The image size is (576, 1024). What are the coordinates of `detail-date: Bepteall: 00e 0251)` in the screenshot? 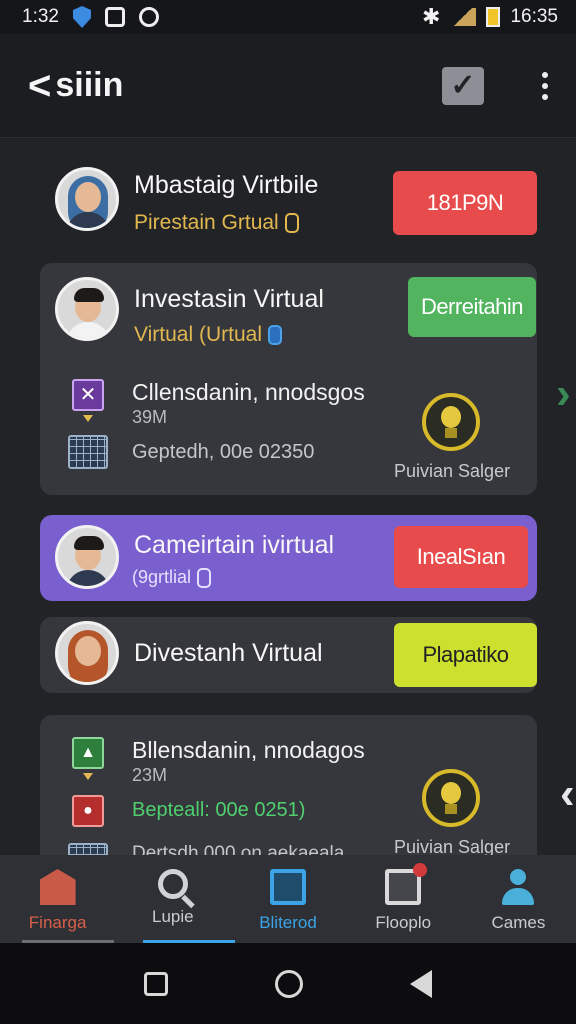 It's located at (219, 810).